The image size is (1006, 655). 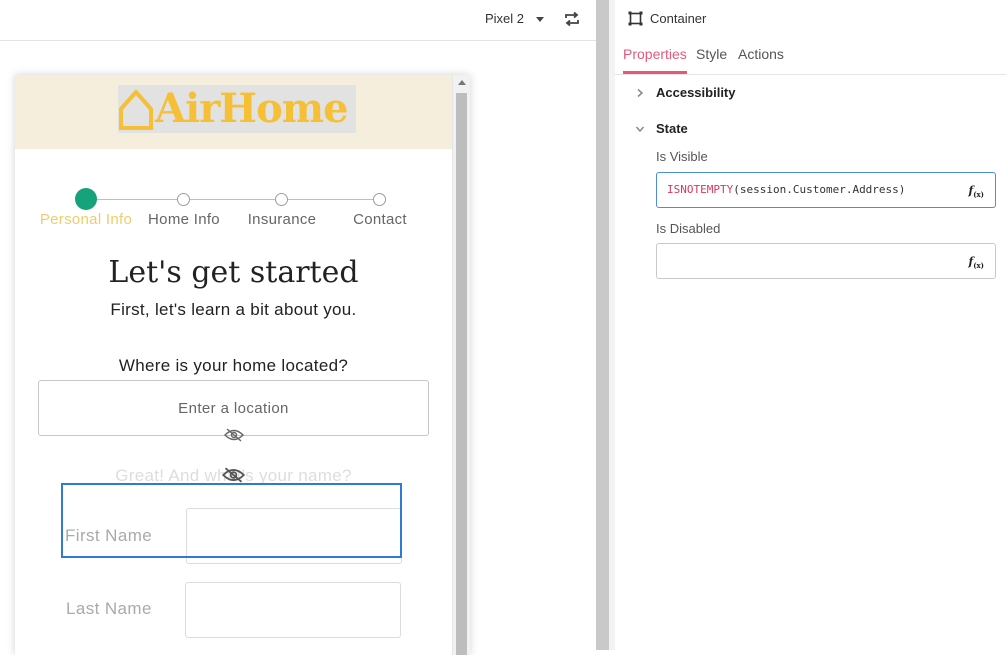 I want to click on first-name-label: First Name, so click(x=109, y=535).